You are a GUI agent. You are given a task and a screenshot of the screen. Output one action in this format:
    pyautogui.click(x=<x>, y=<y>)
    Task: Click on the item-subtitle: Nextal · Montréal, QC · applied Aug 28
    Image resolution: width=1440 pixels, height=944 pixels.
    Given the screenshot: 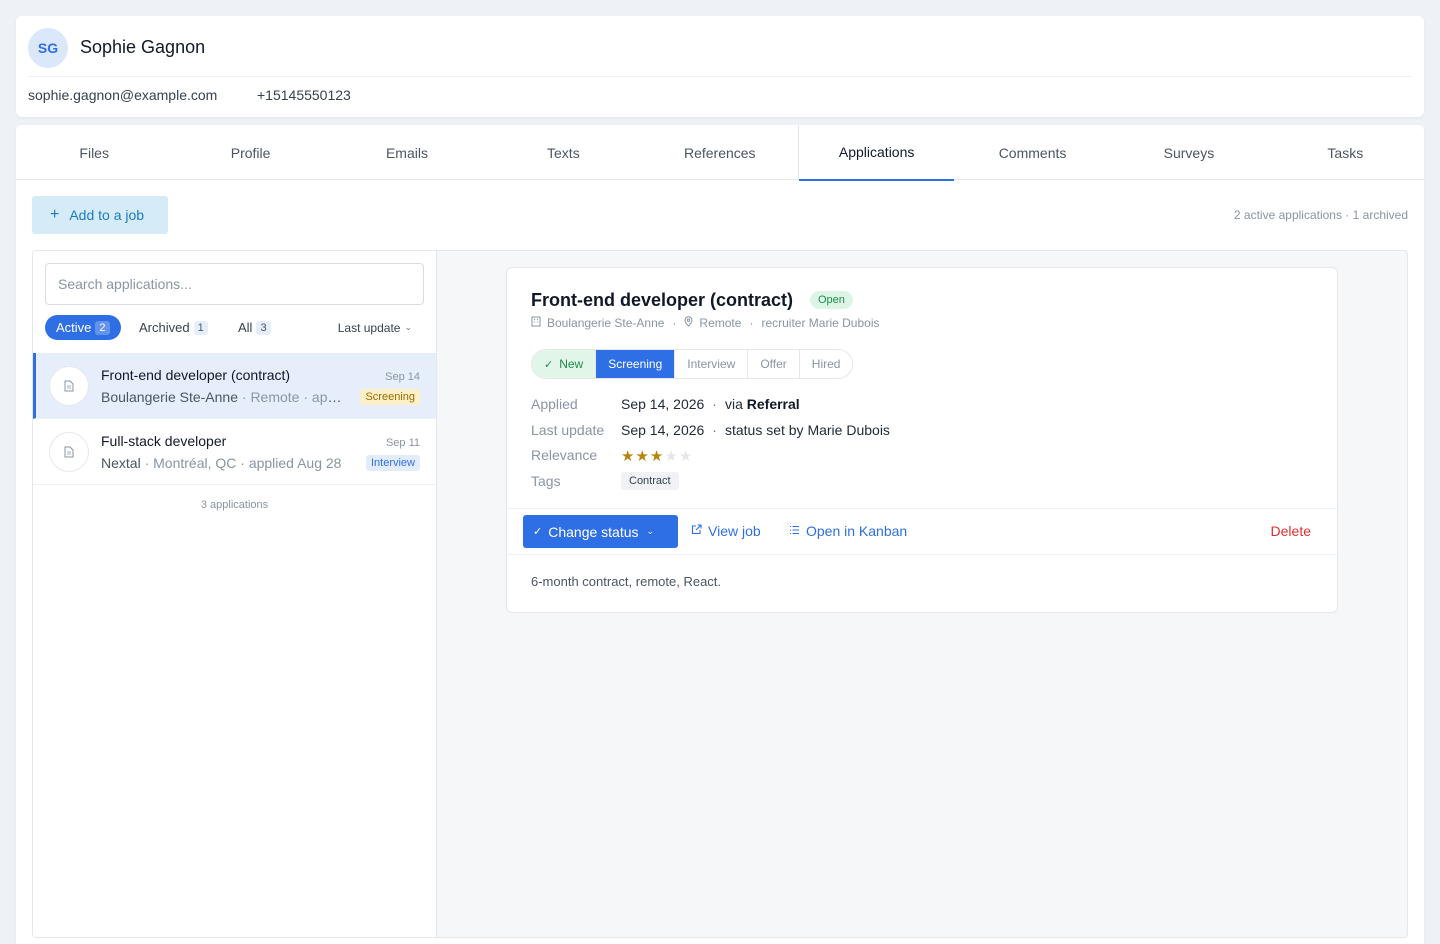 What is the action you would take?
    pyautogui.click(x=221, y=463)
    